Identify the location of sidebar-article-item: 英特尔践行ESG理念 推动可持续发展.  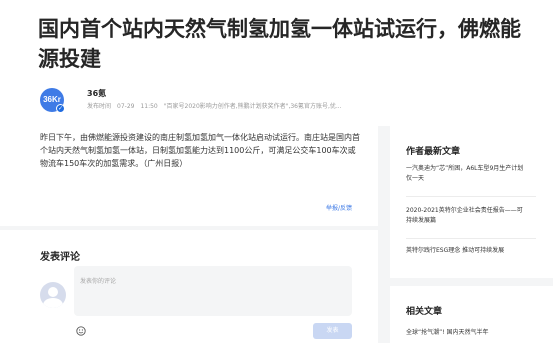
(466, 251).